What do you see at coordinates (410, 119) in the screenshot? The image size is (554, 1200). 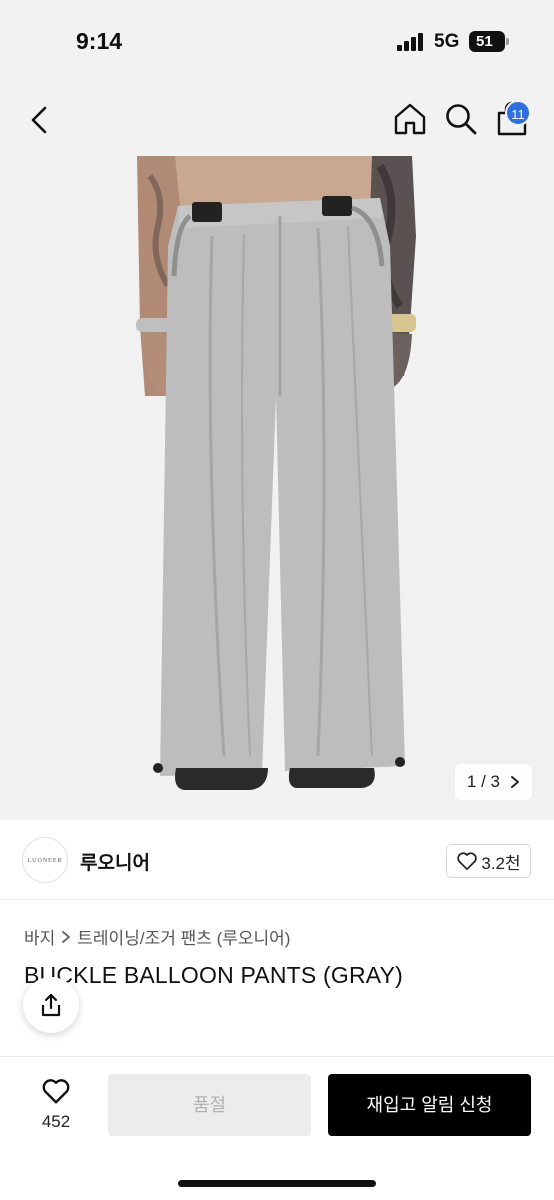 I see `home-icon` at bounding box center [410, 119].